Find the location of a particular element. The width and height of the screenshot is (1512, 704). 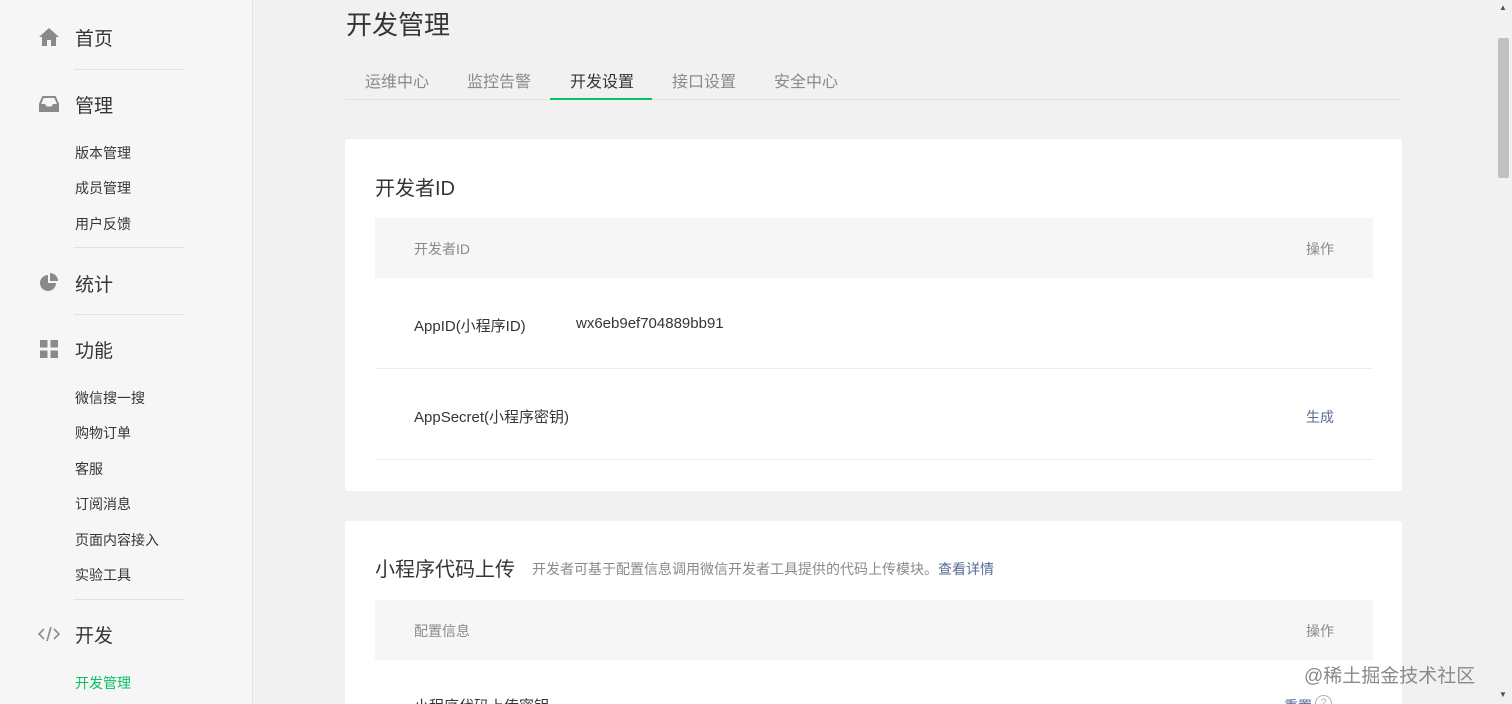

code-icon is located at coordinates (49, 634).